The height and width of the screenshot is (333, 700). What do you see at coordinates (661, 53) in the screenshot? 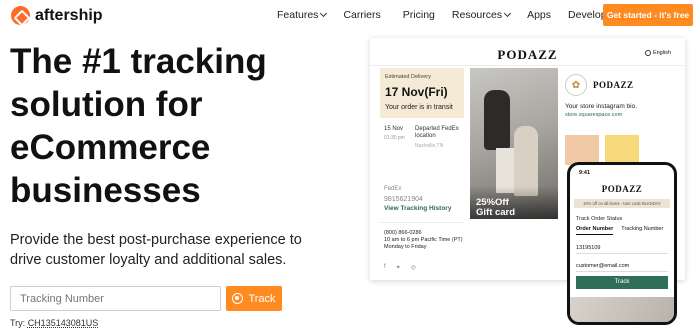
I see `language-label: English` at bounding box center [661, 53].